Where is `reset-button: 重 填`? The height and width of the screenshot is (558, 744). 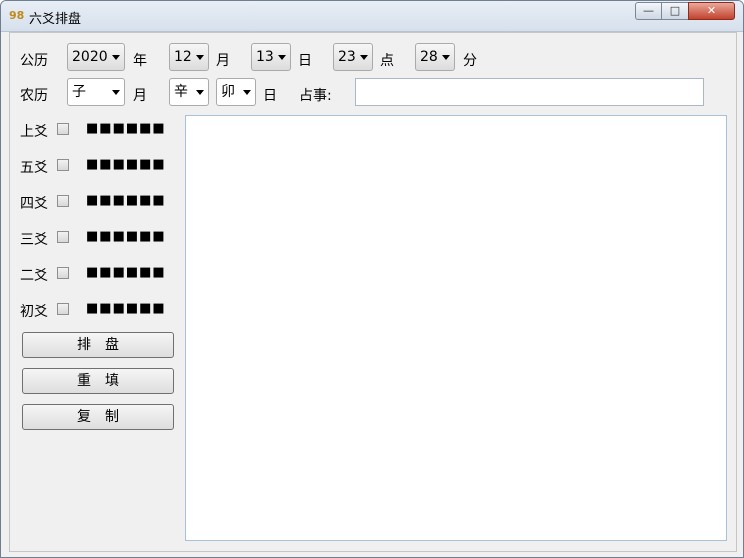 reset-button: 重 填 is located at coordinates (98, 381).